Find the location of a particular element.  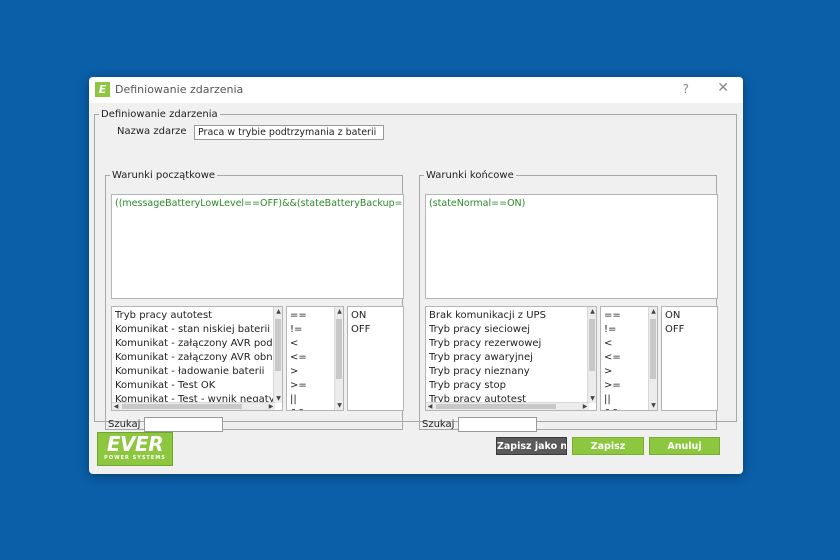

ever-logo: EVER POWER SYSTEMS is located at coordinates (135, 449).